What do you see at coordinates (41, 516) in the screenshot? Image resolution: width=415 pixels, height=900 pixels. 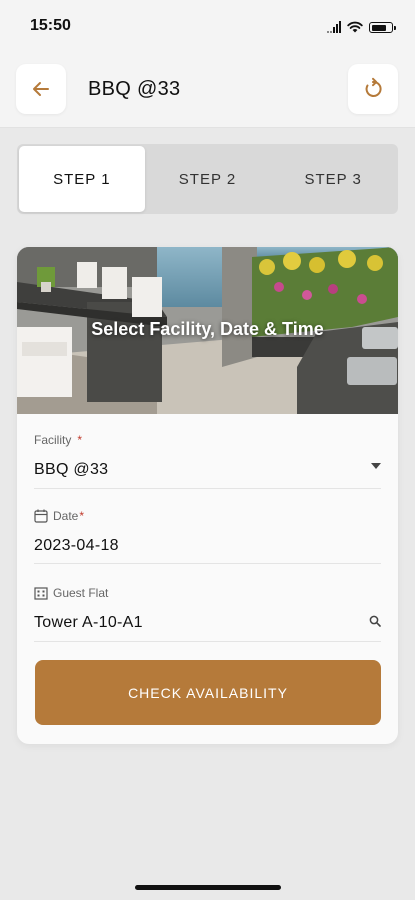 I see `calendar-icon` at bounding box center [41, 516].